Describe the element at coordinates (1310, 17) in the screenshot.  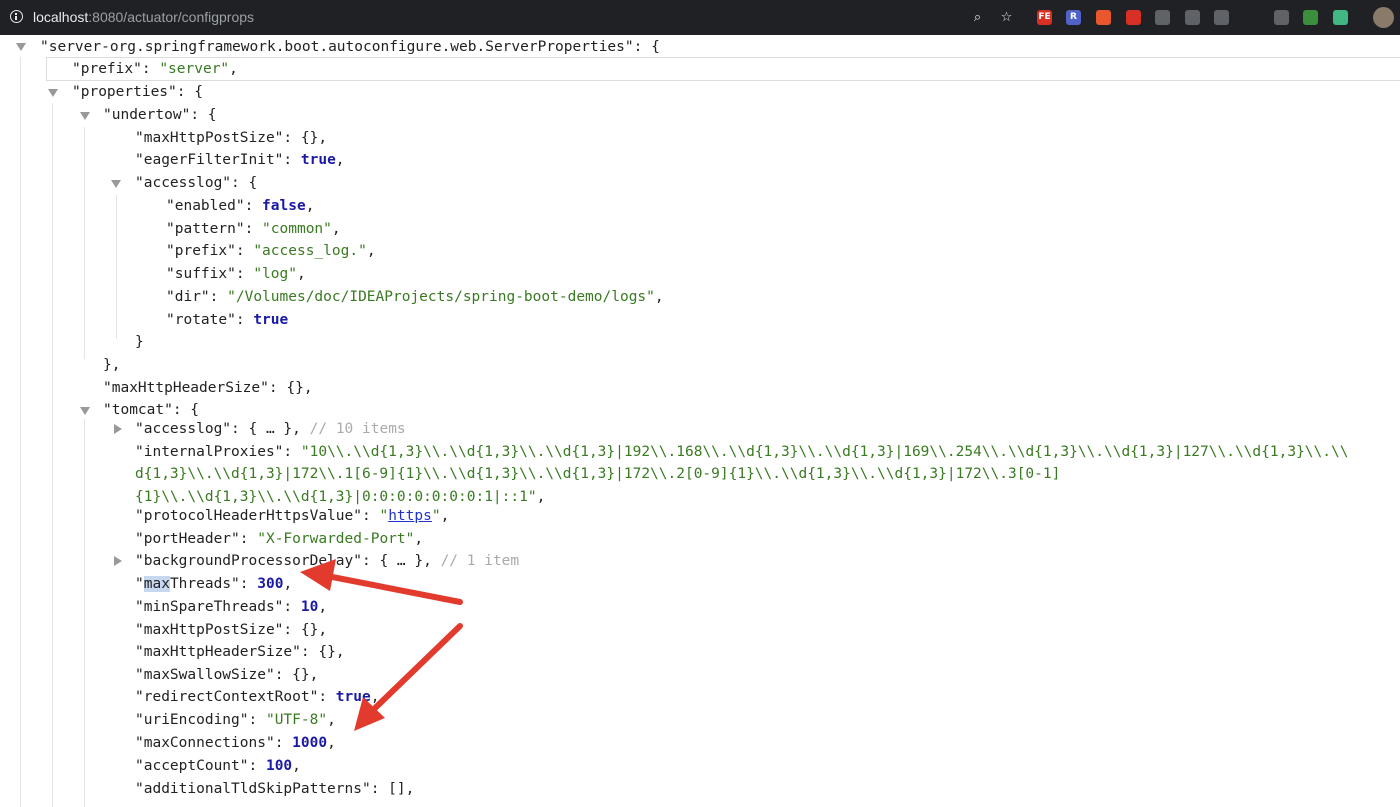
I see `leaf-icon` at that location.